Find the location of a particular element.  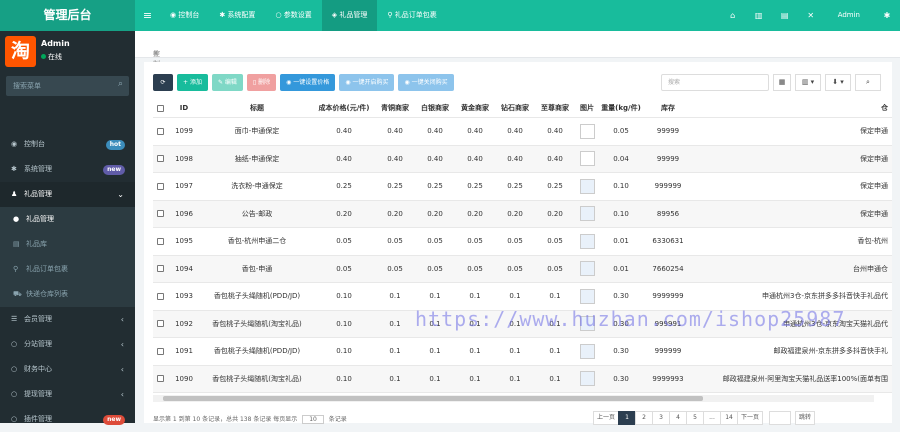

select-all-checkbox is located at coordinates (160, 108).